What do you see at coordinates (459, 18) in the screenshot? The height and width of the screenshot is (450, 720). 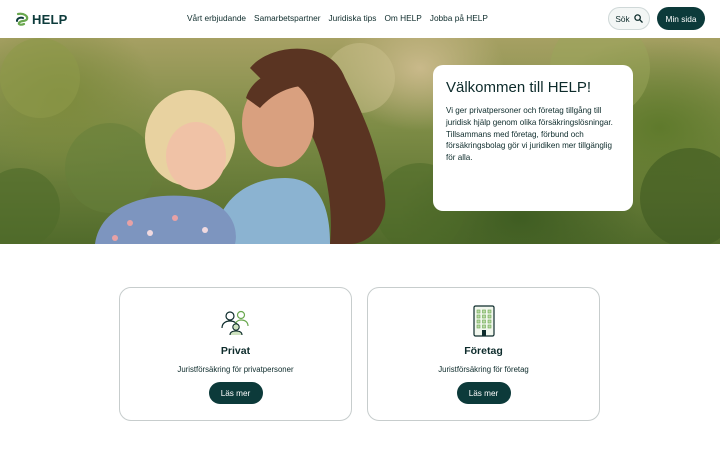 I see `nav-item-jobba: Jobba på HELP` at bounding box center [459, 18].